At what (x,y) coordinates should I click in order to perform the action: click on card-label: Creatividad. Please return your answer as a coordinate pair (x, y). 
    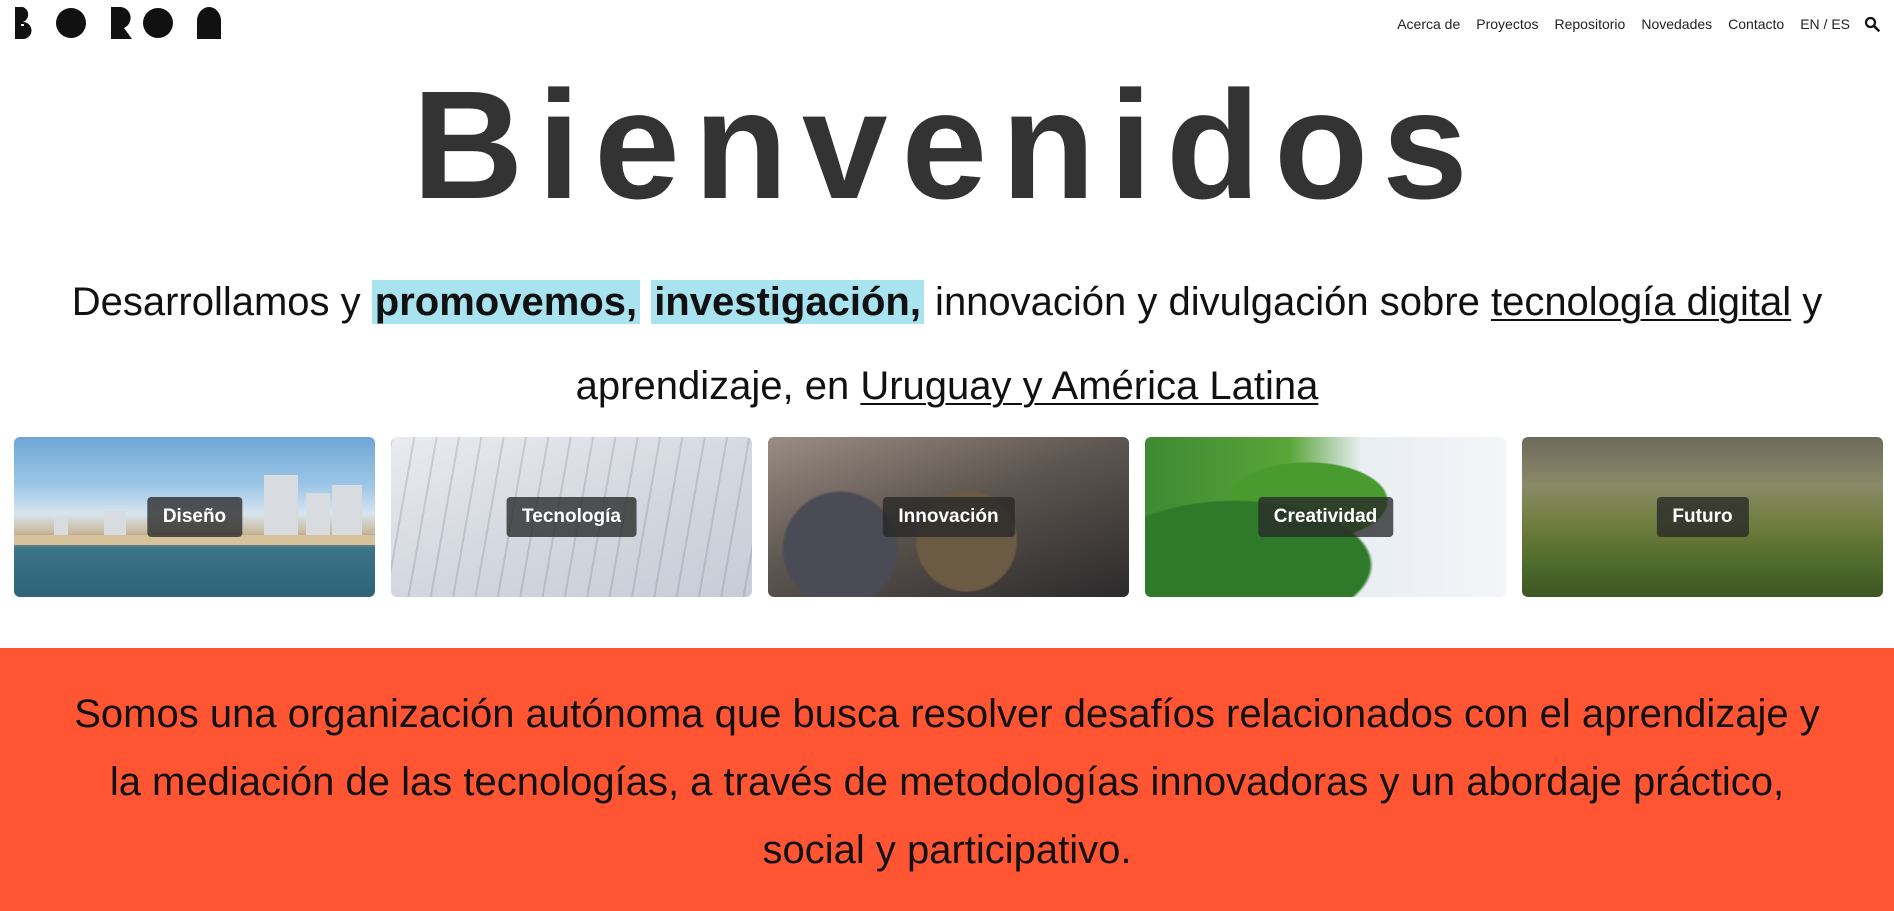
    Looking at the image, I should click on (1325, 517).